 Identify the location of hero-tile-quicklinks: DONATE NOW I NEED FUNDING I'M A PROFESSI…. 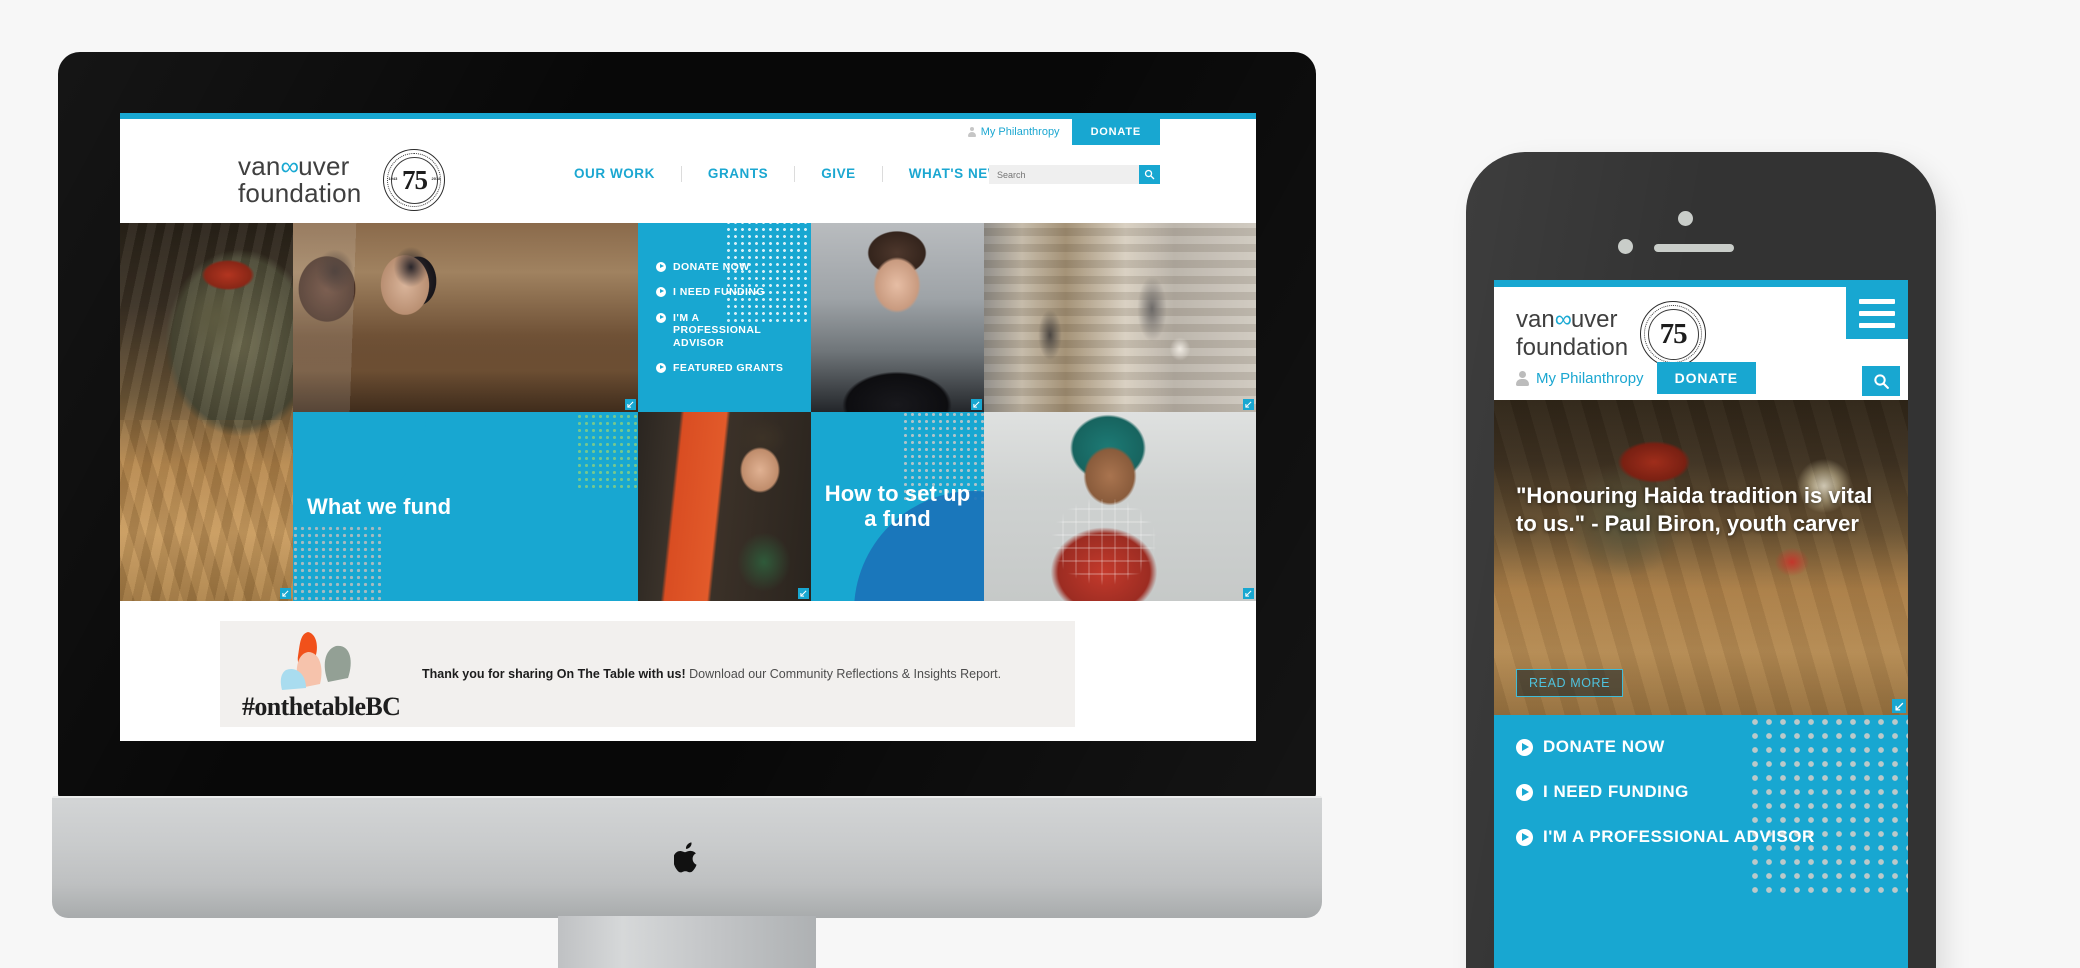
(724, 317).